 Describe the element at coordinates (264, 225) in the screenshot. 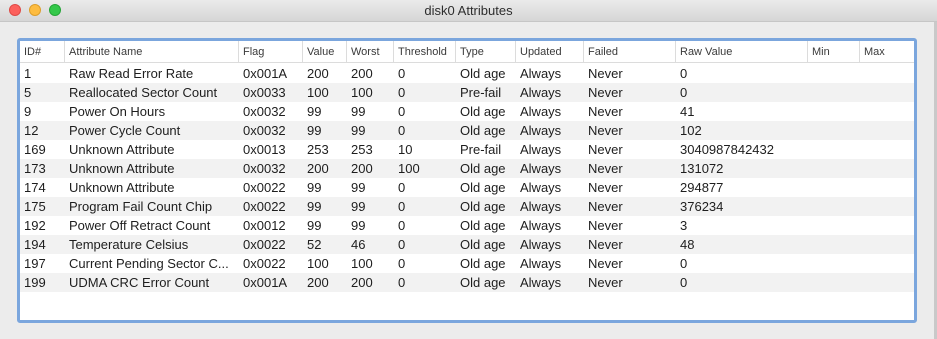

I see `cell-flag: 0x0012` at that location.